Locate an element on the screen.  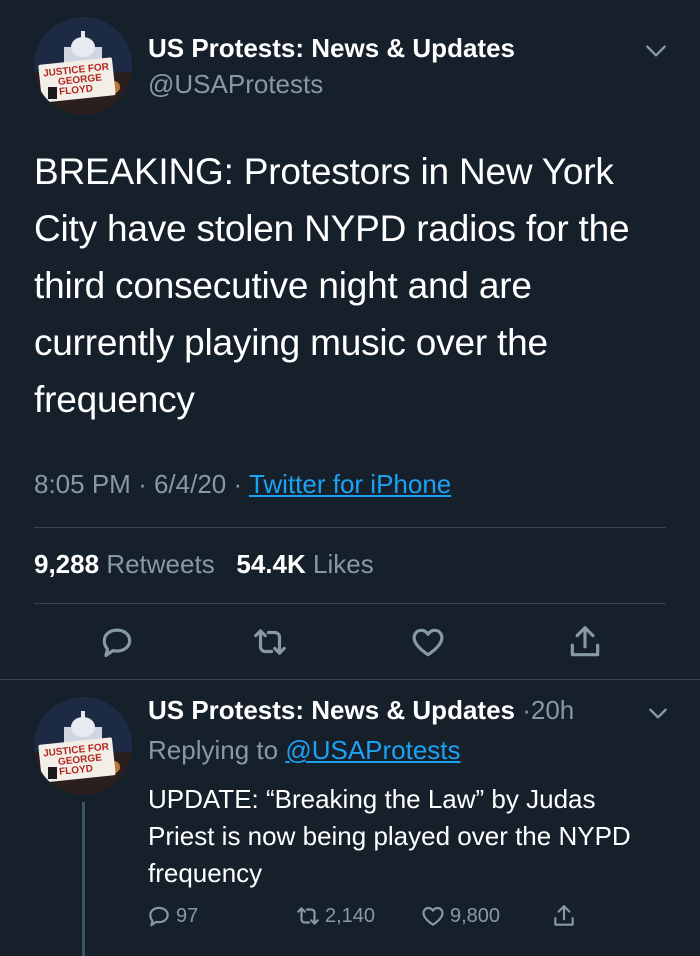
retweets-stat: 9,288 Retweets is located at coordinates (124, 564).